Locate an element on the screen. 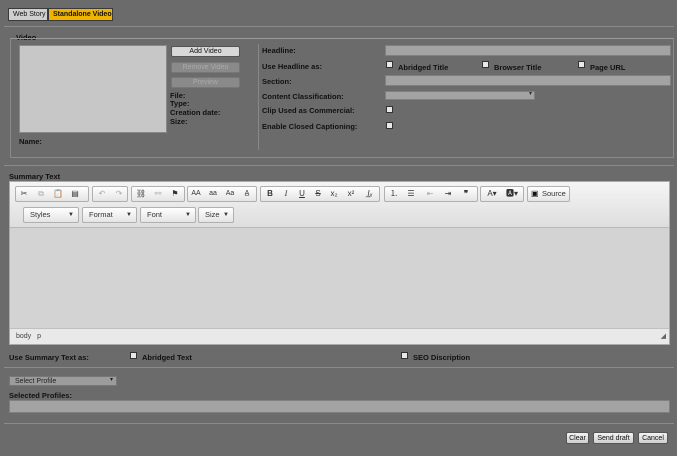 The image size is (677, 456). page-url-checkbox is located at coordinates (581, 64).